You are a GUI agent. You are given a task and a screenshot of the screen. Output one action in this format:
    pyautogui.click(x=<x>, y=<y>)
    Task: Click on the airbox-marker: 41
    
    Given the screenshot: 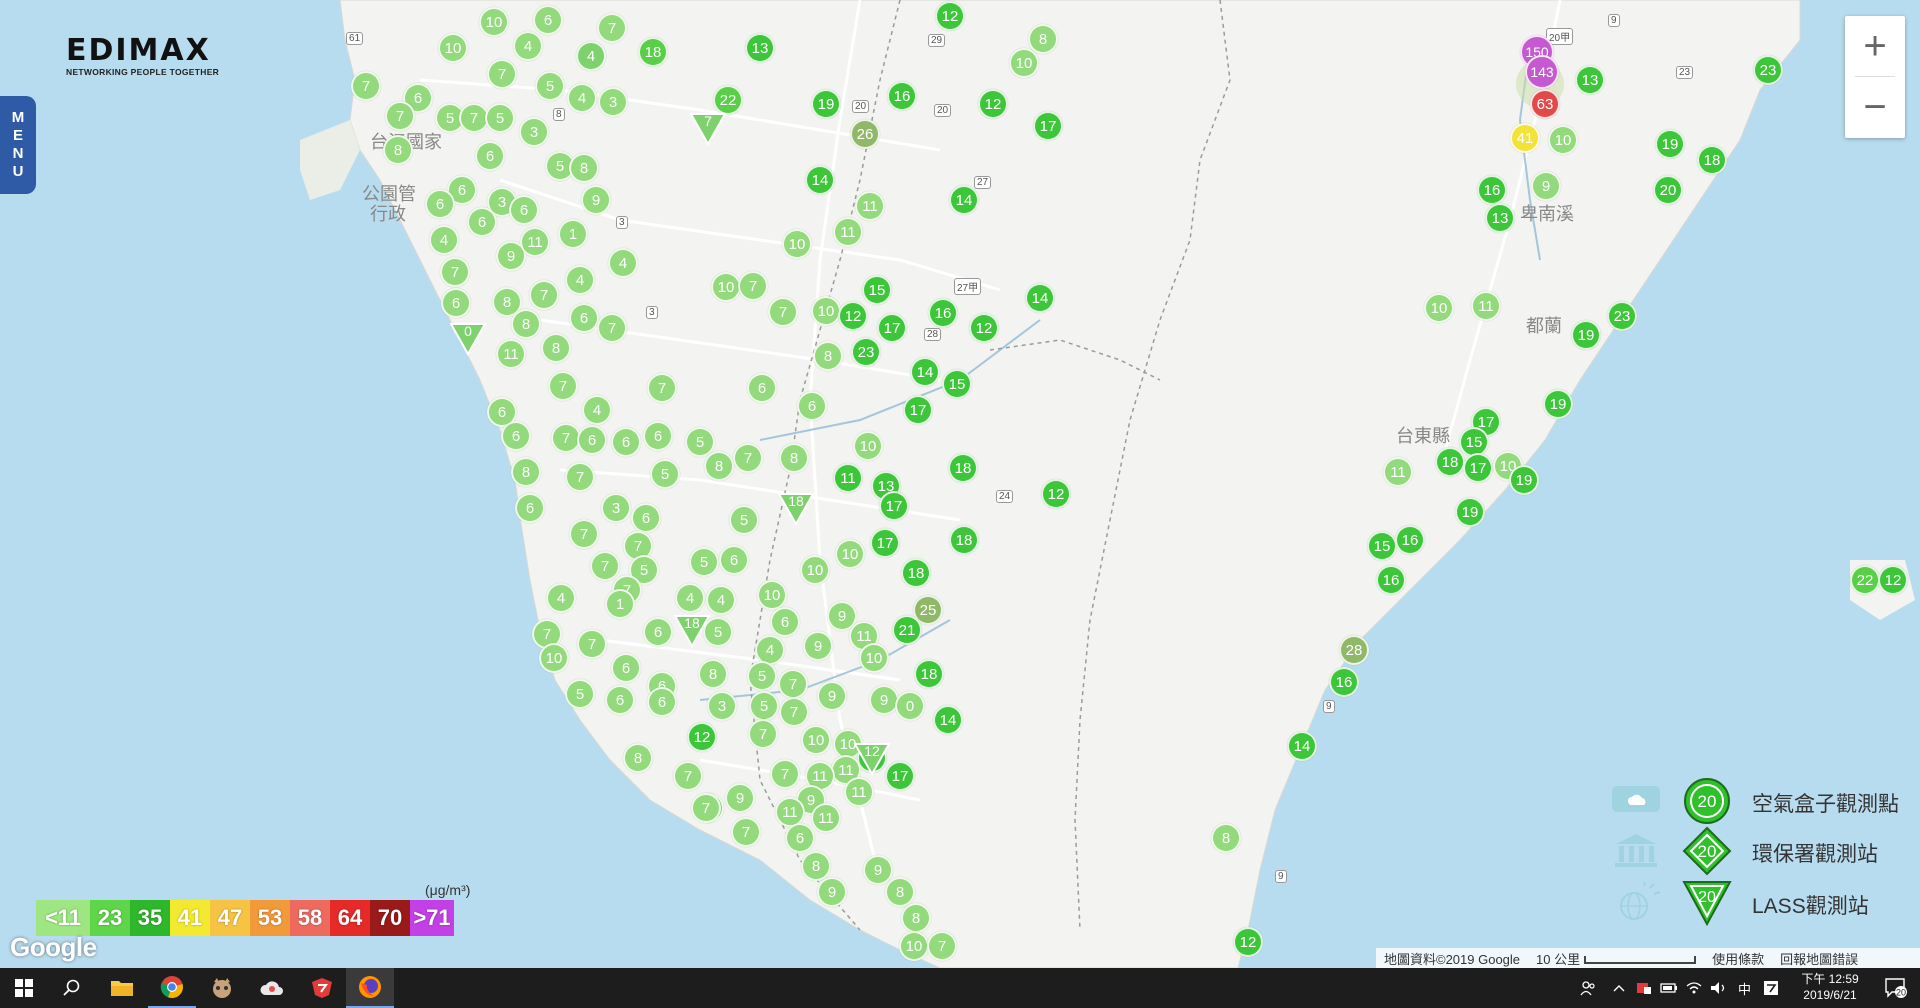 What is the action you would take?
    pyautogui.click(x=1525, y=138)
    